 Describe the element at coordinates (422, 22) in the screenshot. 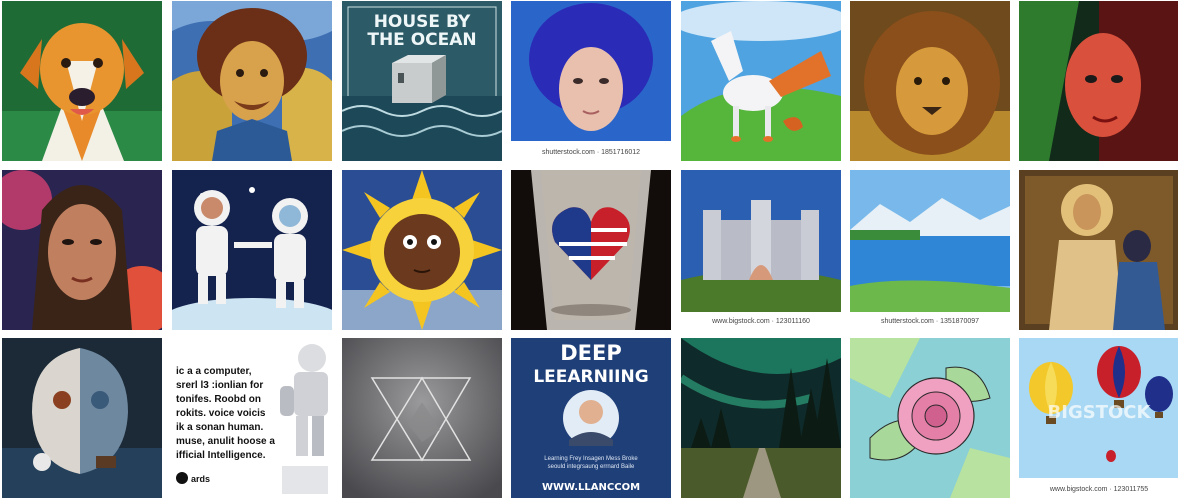

I see `svg-text: HOUSE BY` at that location.